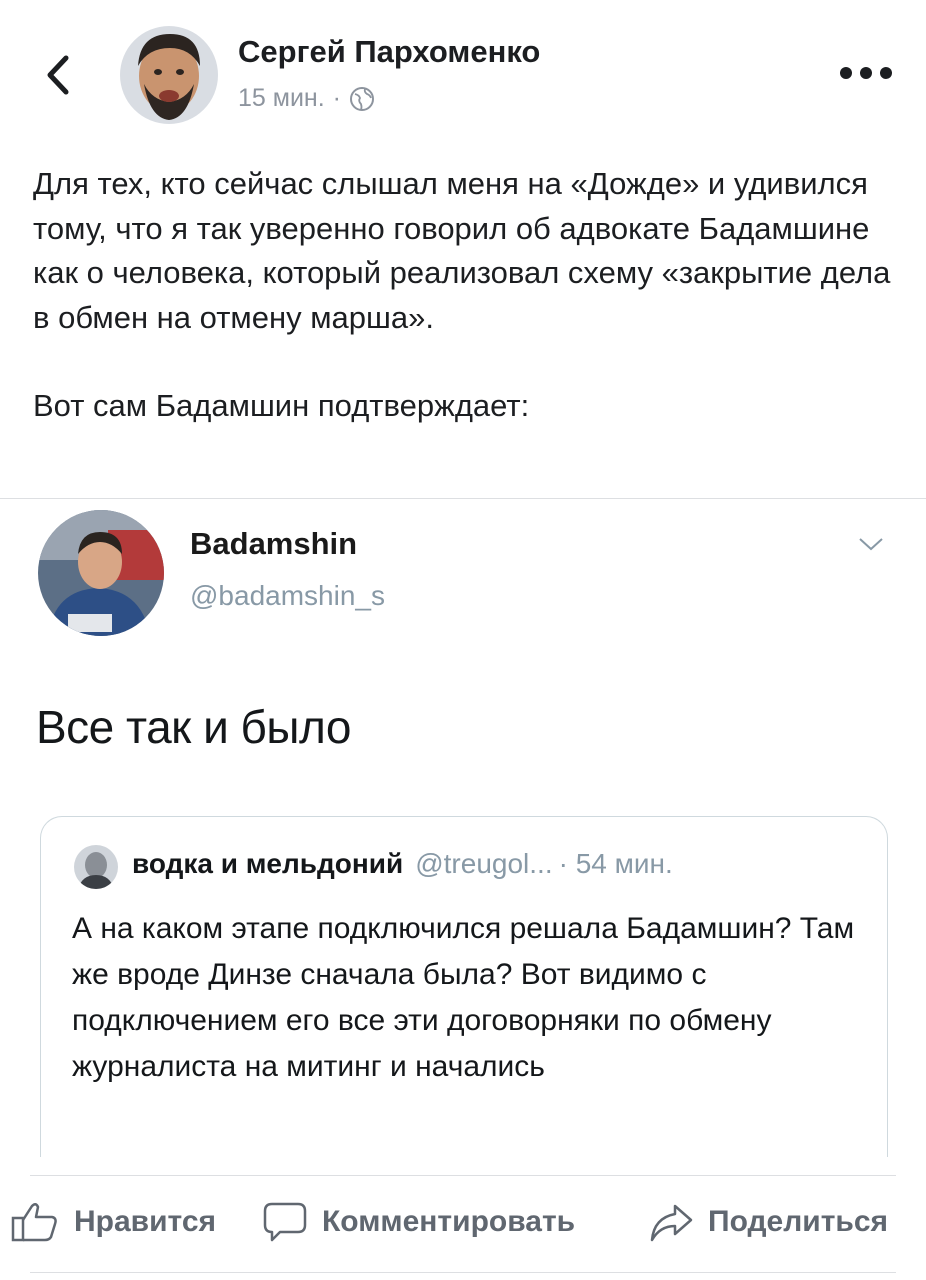 The width and height of the screenshot is (926, 1280). What do you see at coordinates (871, 544) in the screenshot?
I see `chevron-down-icon` at bounding box center [871, 544].